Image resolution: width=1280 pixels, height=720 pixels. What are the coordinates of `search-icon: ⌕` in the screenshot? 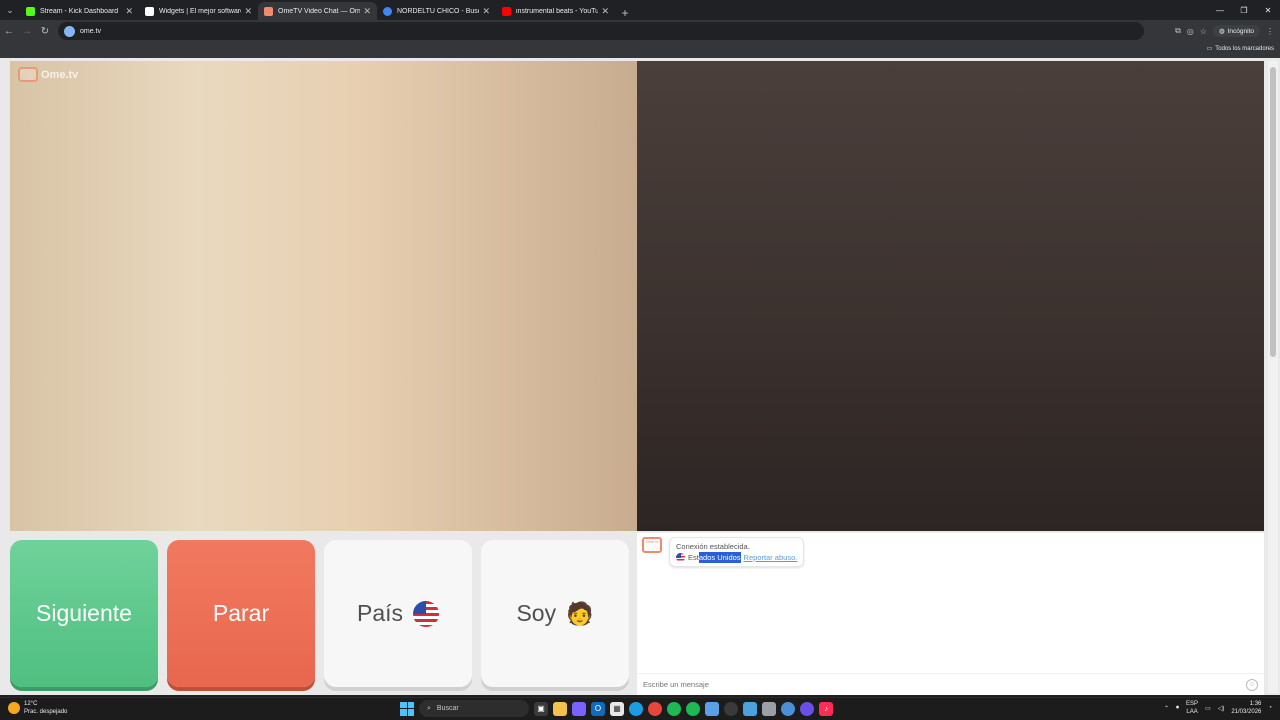 It's located at (429, 708).